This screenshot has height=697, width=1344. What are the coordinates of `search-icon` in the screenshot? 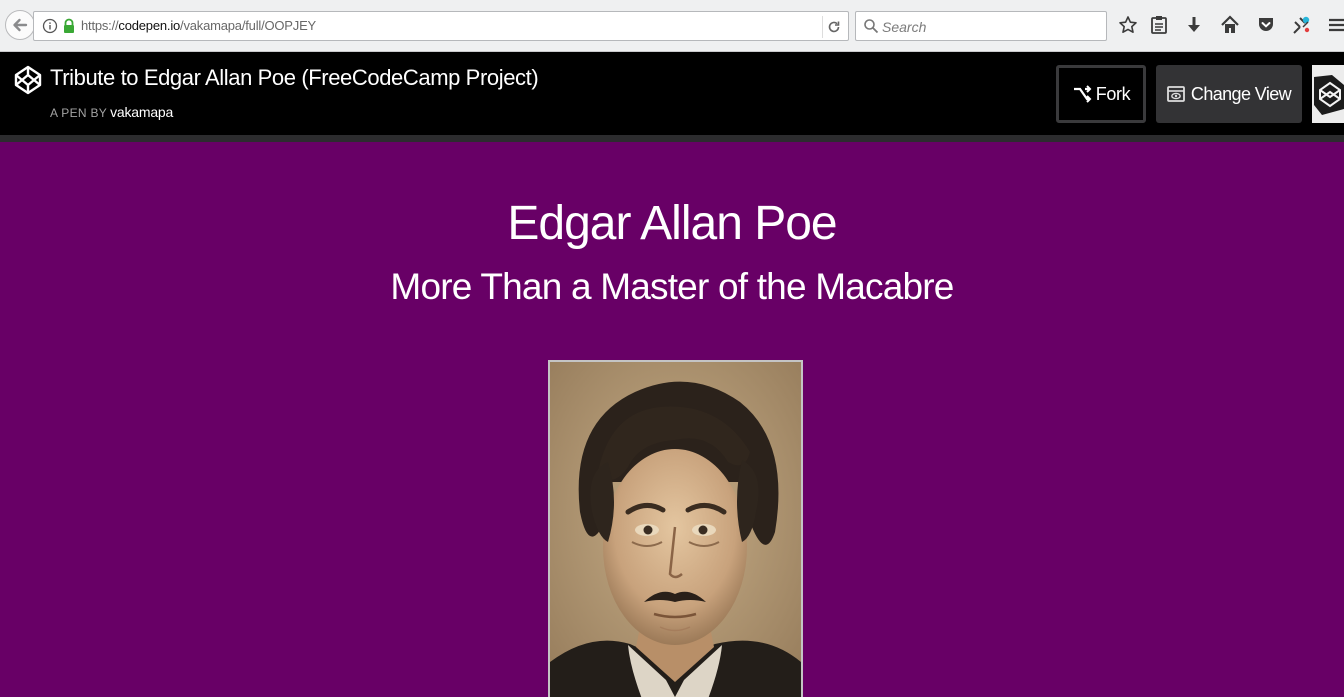 It's located at (871, 26).